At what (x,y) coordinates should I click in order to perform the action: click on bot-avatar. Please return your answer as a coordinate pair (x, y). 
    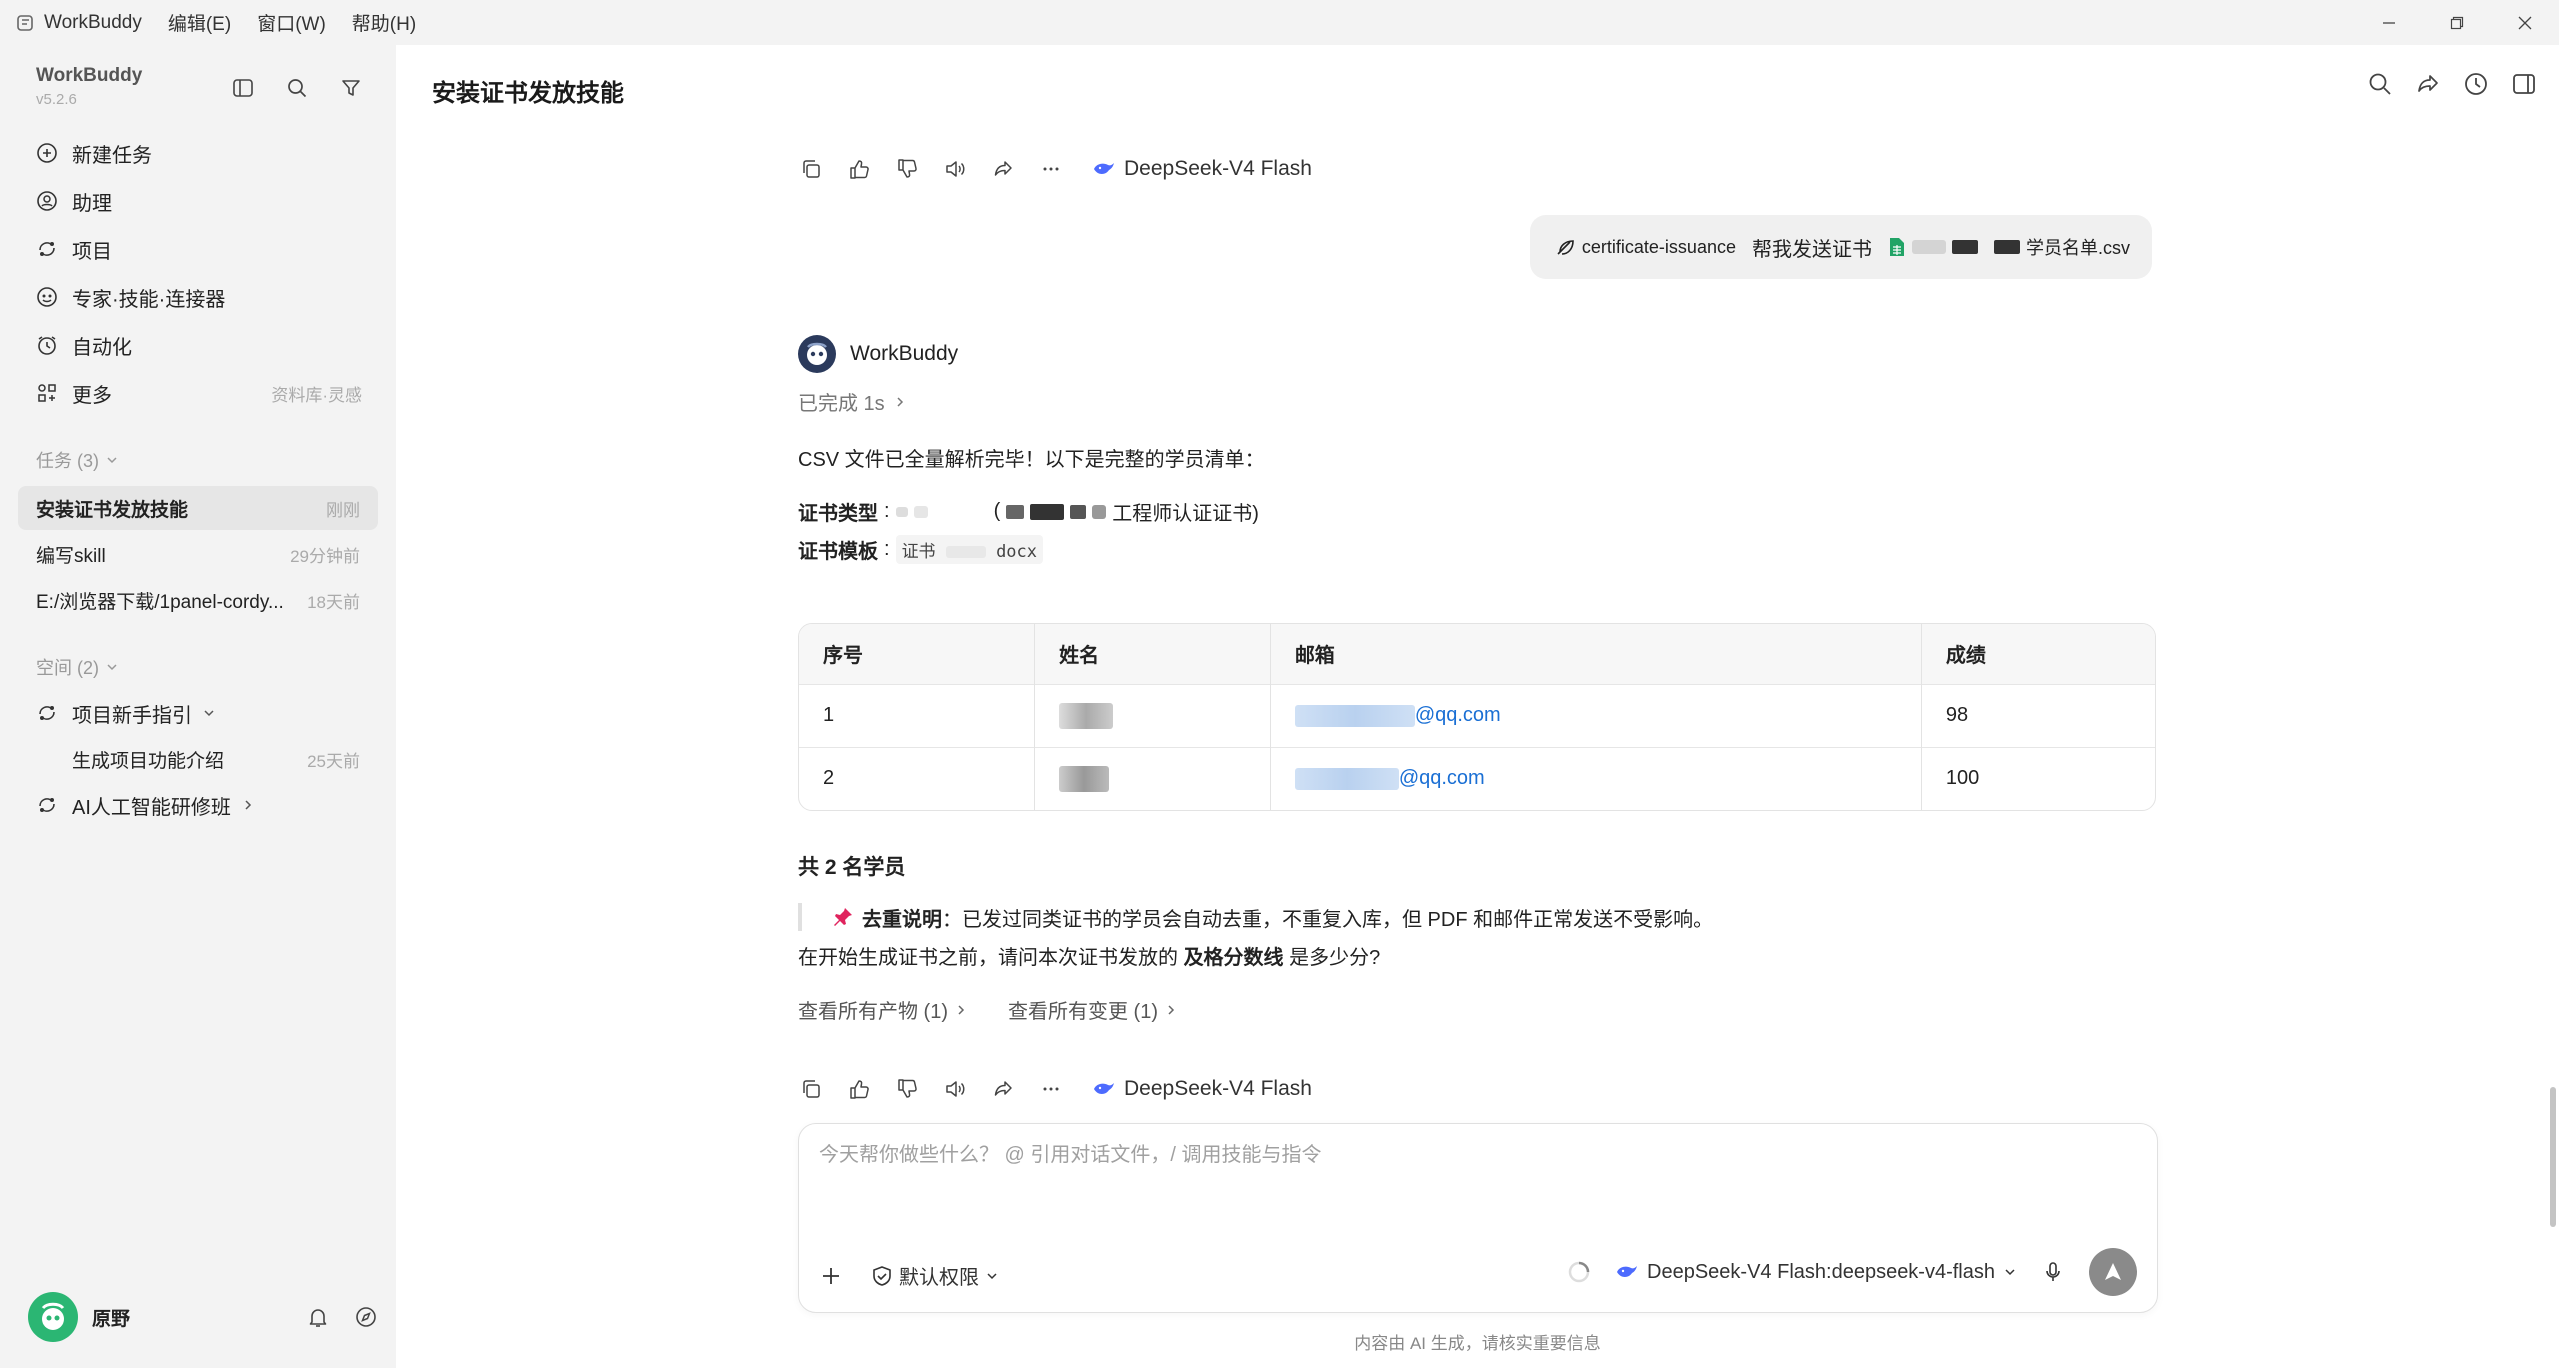
    Looking at the image, I should click on (817, 354).